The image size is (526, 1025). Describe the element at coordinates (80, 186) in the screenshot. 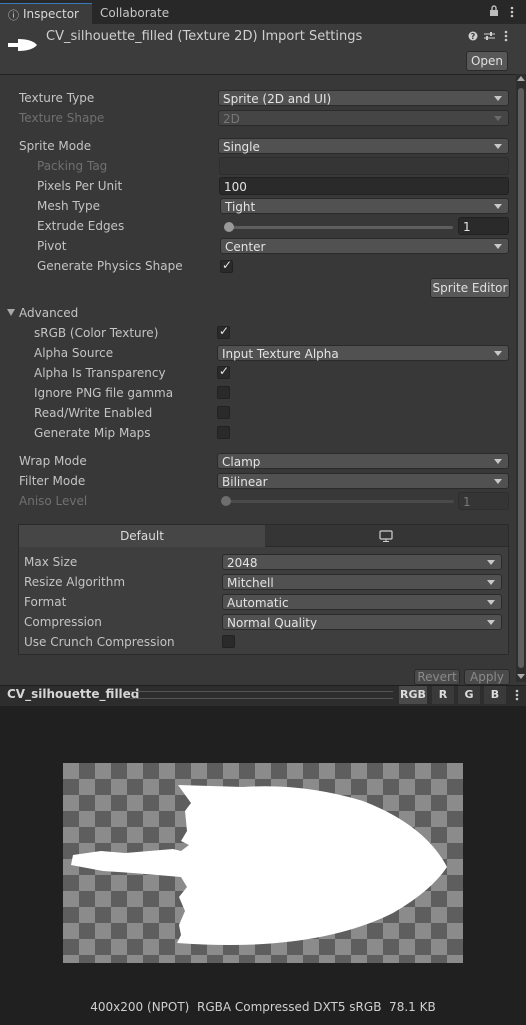

I see `pixels-per-unit-label: Pixels Per Unit` at that location.